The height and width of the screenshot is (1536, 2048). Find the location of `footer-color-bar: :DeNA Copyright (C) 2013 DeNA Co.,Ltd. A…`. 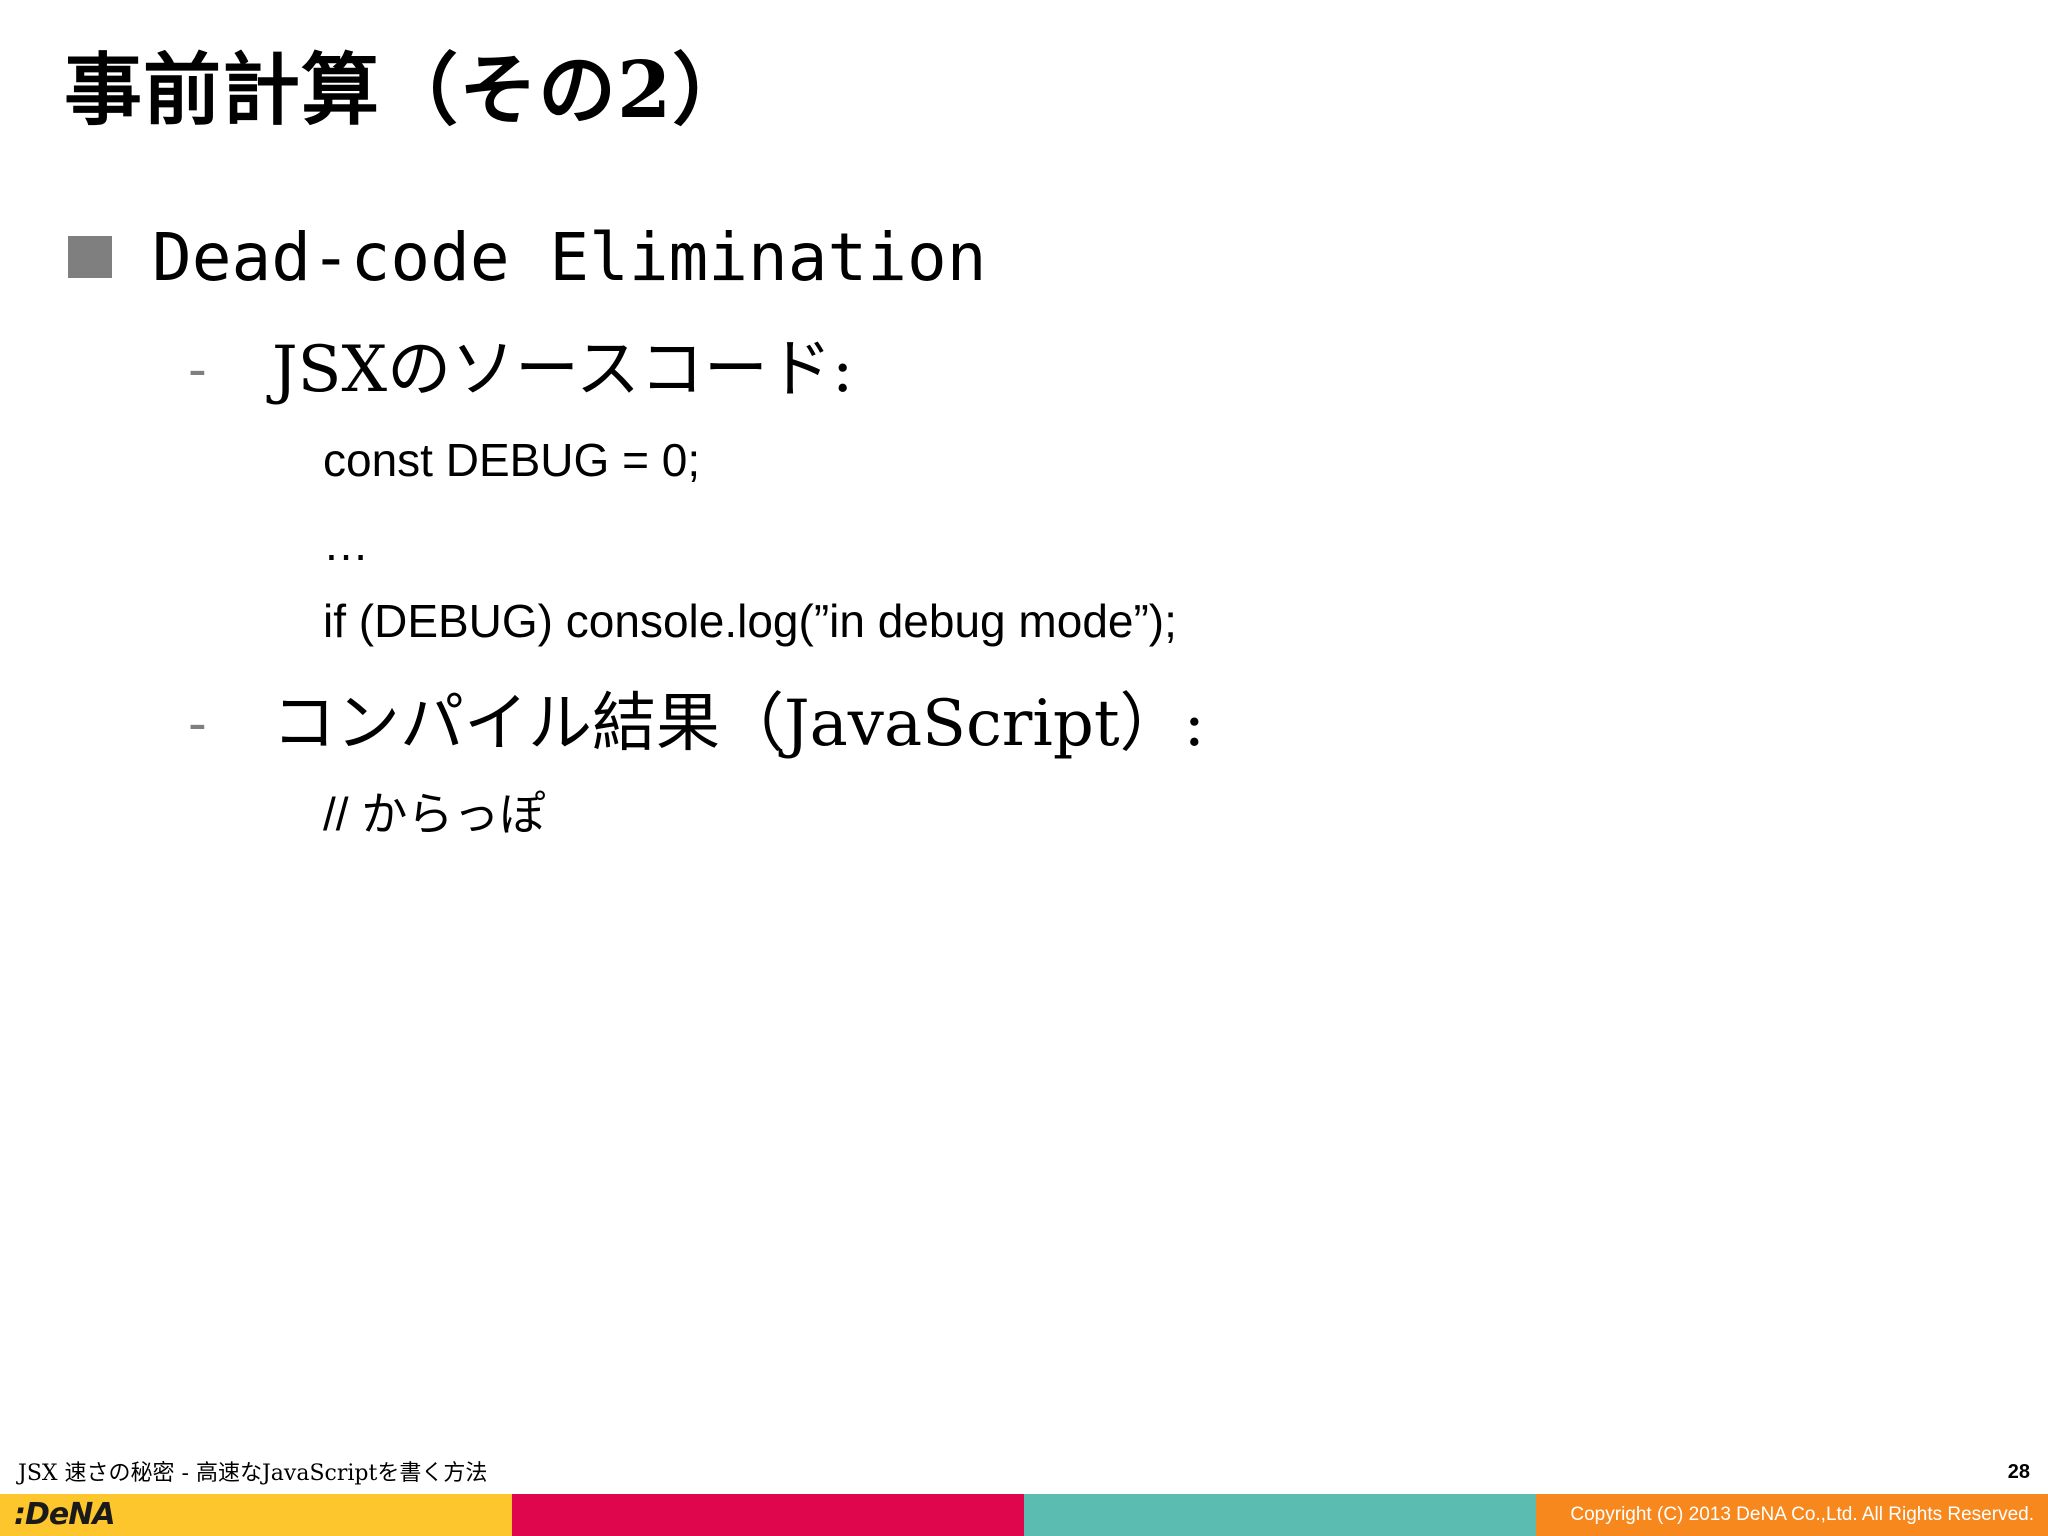

footer-color-bar: :DeNA Copyright (C) 2013 DeNA Co.,Ltd. A… is located at coordinates (1024, 1515).